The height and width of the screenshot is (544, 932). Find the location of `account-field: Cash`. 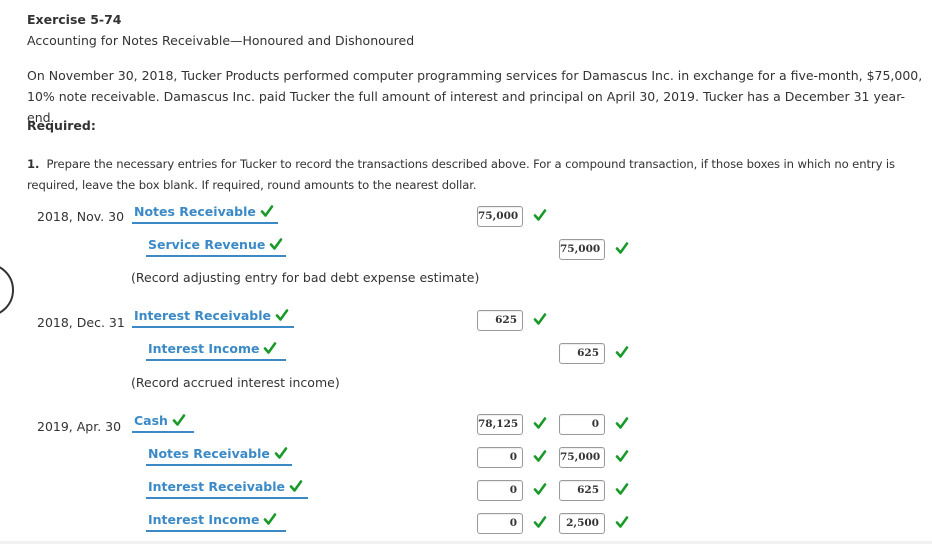

account-field: Cash is located at coordinates (163, 423).